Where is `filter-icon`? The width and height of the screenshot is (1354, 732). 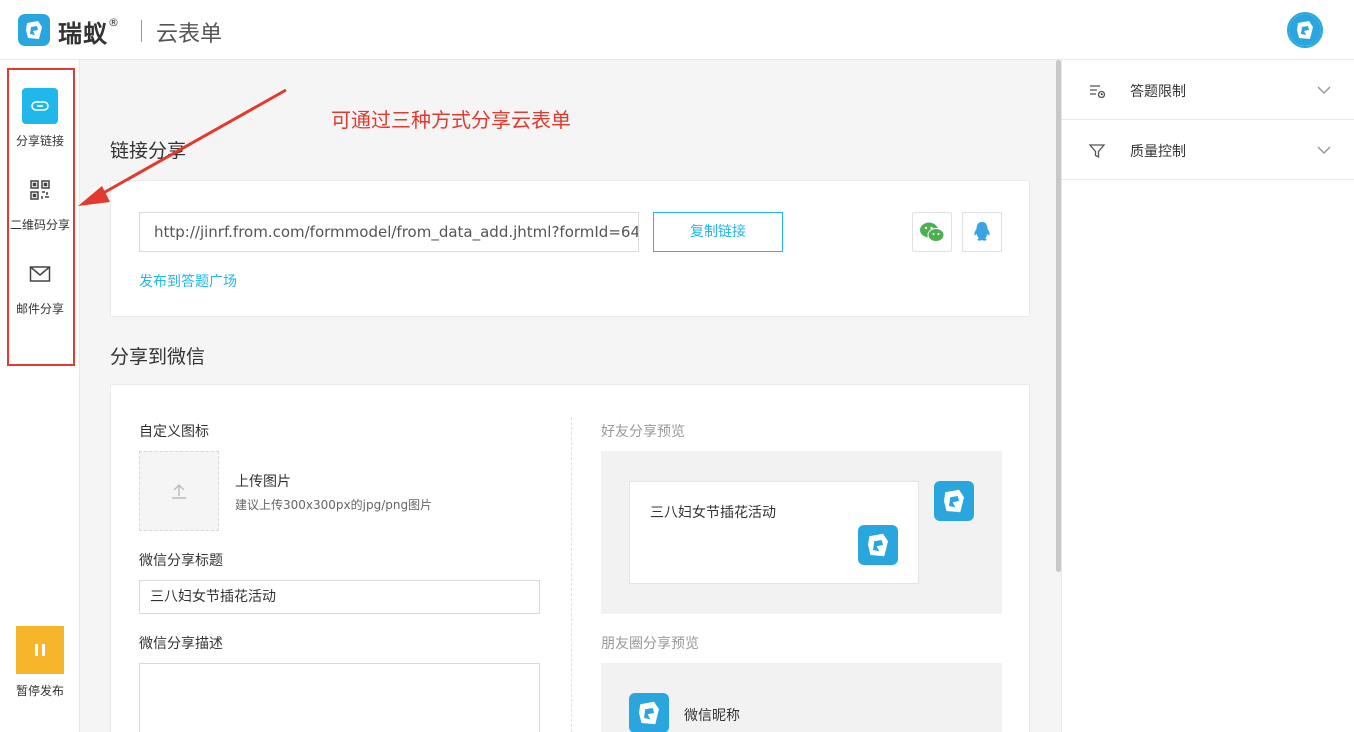 filter-icon is located at coordinates (1097, 151).